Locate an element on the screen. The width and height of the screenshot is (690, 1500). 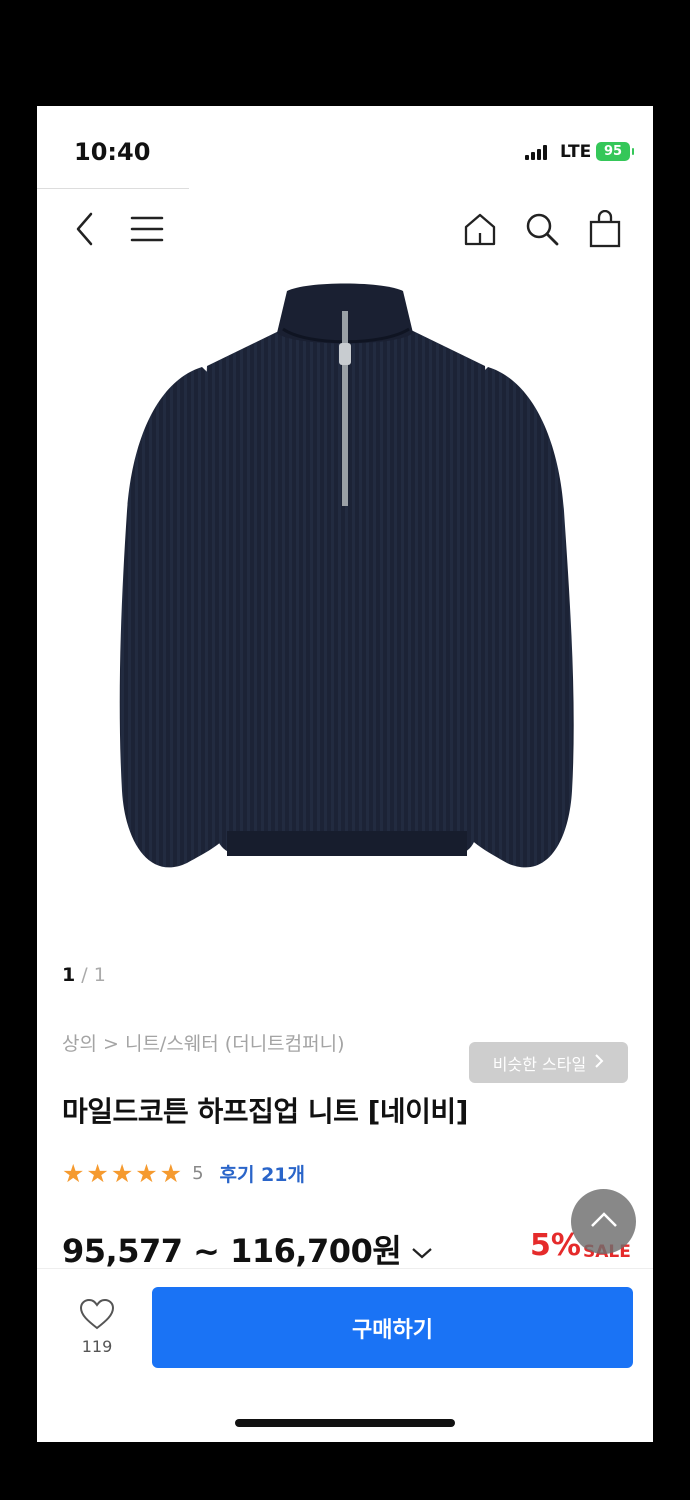
page-current: 1 is located at coordinates (69, 975).